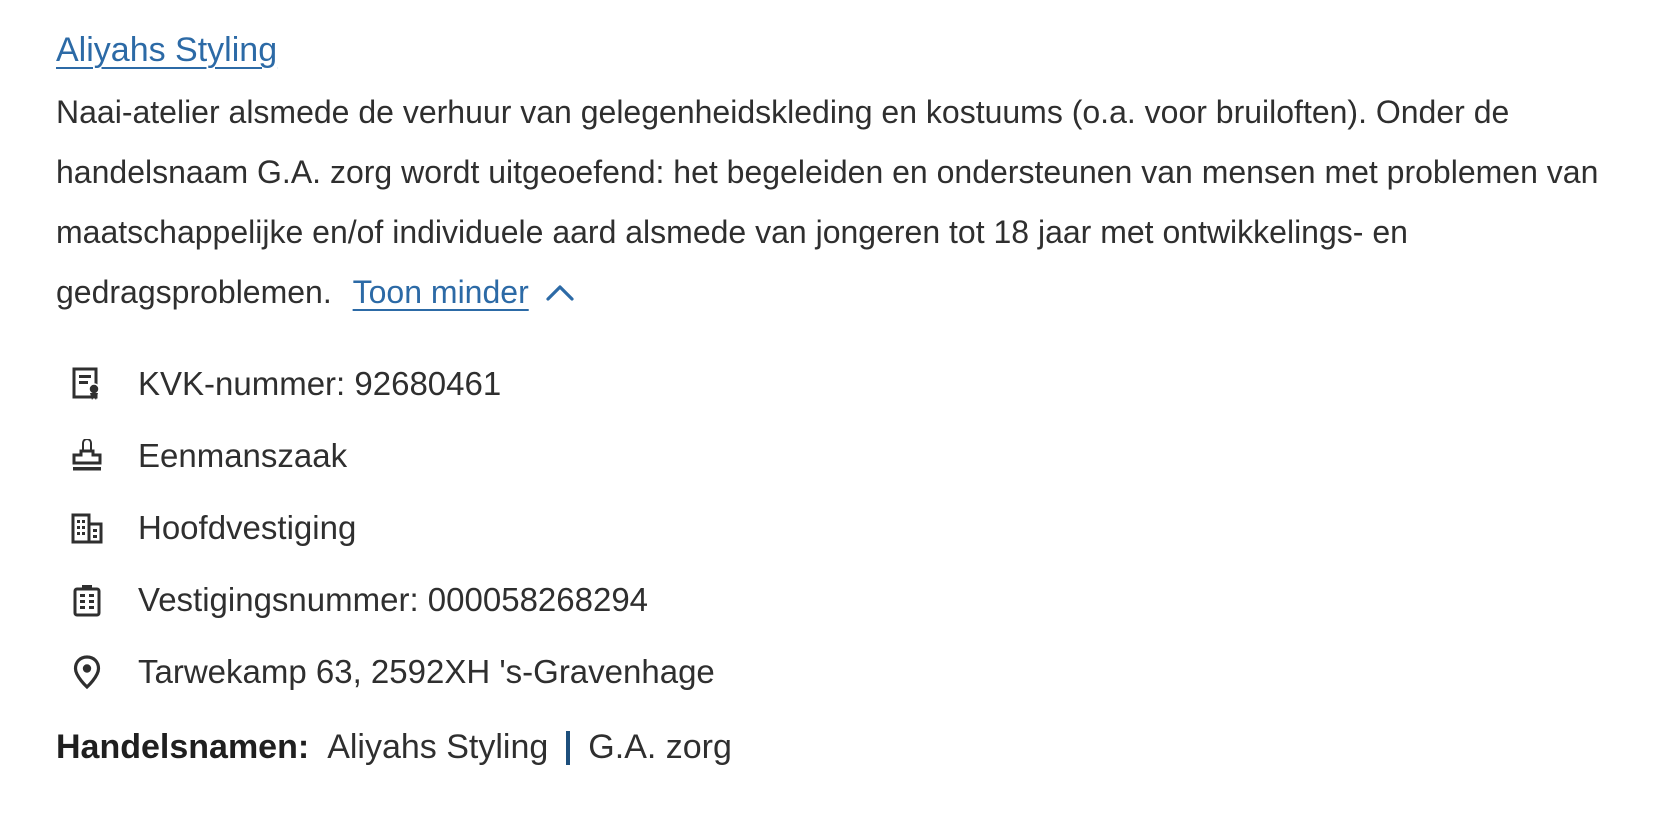 Image resolution: width=1672 pixels, height=836 pixels. What do you see at coordinates (871, 672) in the screenshot?
I see `fact-address: Tarwekamp 63, 2592XH 's-Gravenhage` at bounding box center [871, 672].